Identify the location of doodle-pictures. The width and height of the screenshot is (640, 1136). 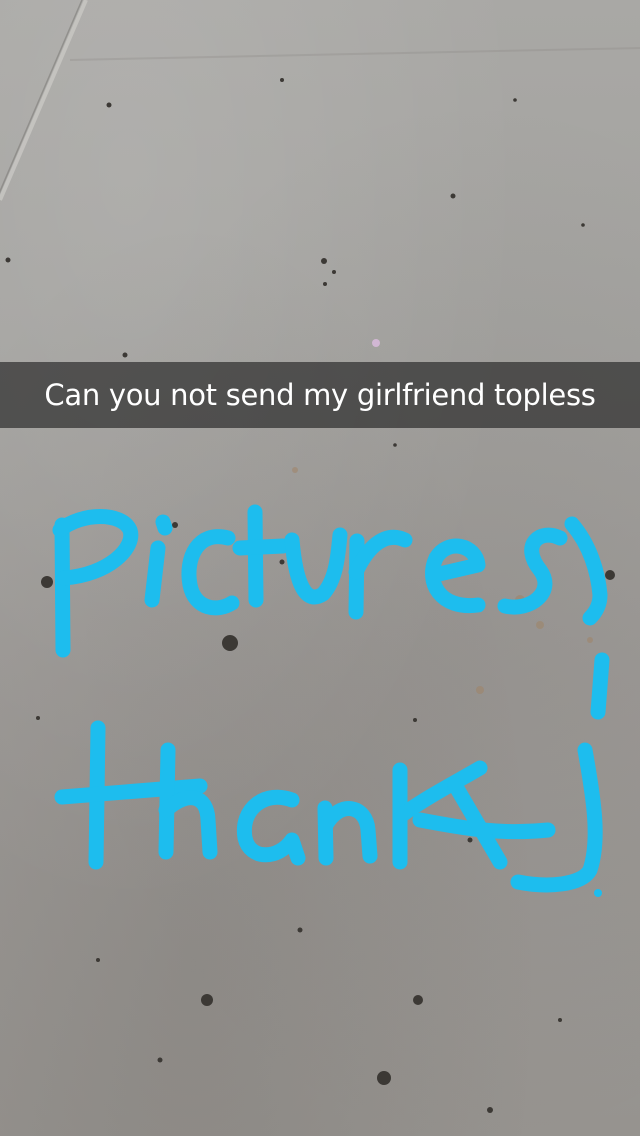
(330, 581).